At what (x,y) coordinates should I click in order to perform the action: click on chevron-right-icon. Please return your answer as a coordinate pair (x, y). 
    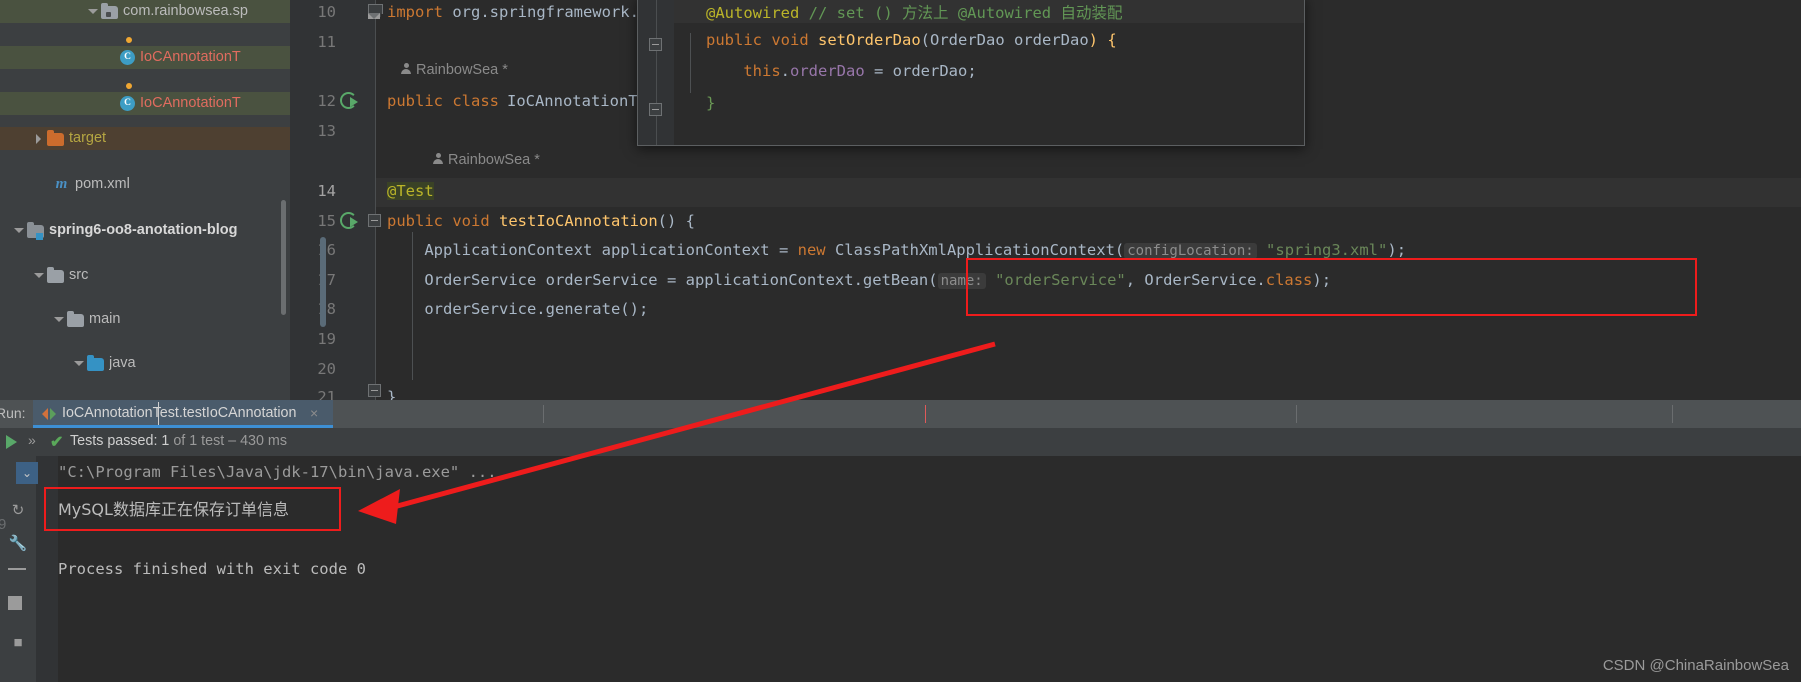
    Looking at the image, I should click on (38, 138).